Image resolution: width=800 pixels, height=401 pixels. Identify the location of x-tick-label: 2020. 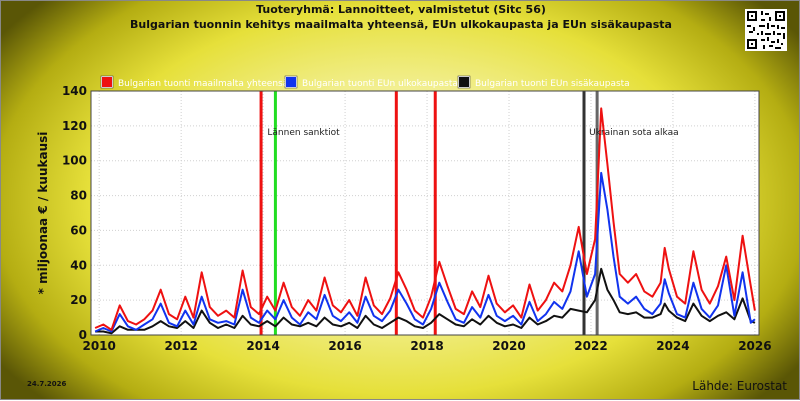
(508, 346).